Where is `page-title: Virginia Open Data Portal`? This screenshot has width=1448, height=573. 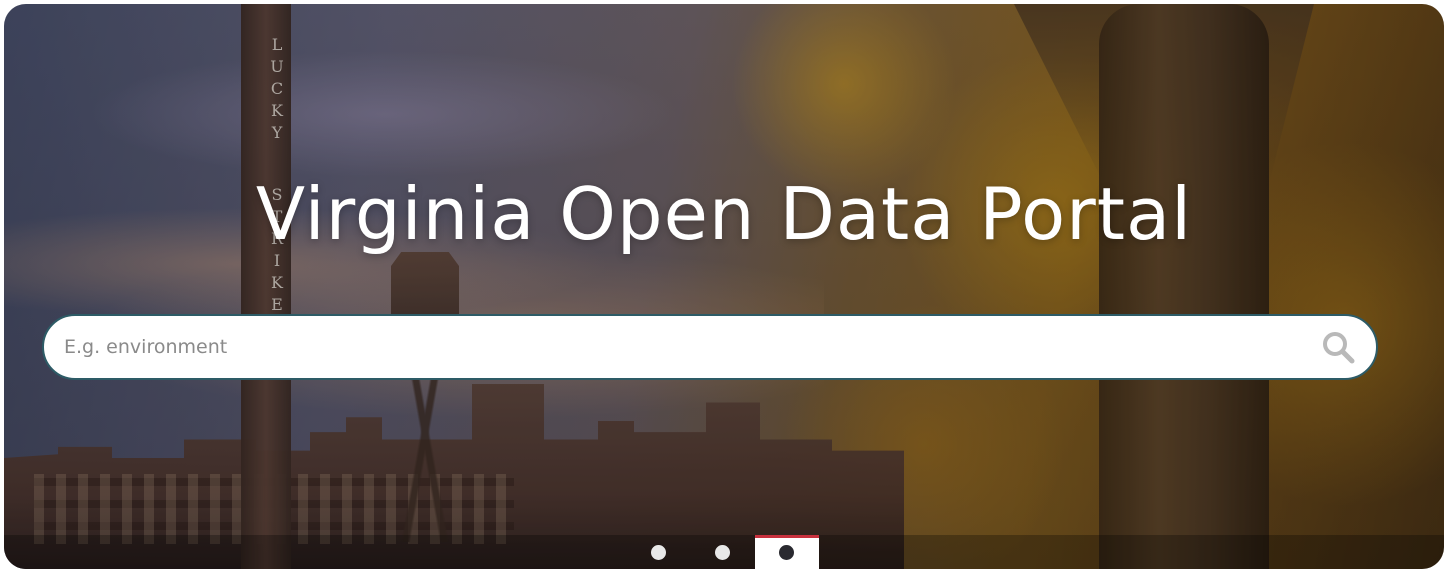 page-title: Virginia Open Data Portal is located at coordinates (724, 214).